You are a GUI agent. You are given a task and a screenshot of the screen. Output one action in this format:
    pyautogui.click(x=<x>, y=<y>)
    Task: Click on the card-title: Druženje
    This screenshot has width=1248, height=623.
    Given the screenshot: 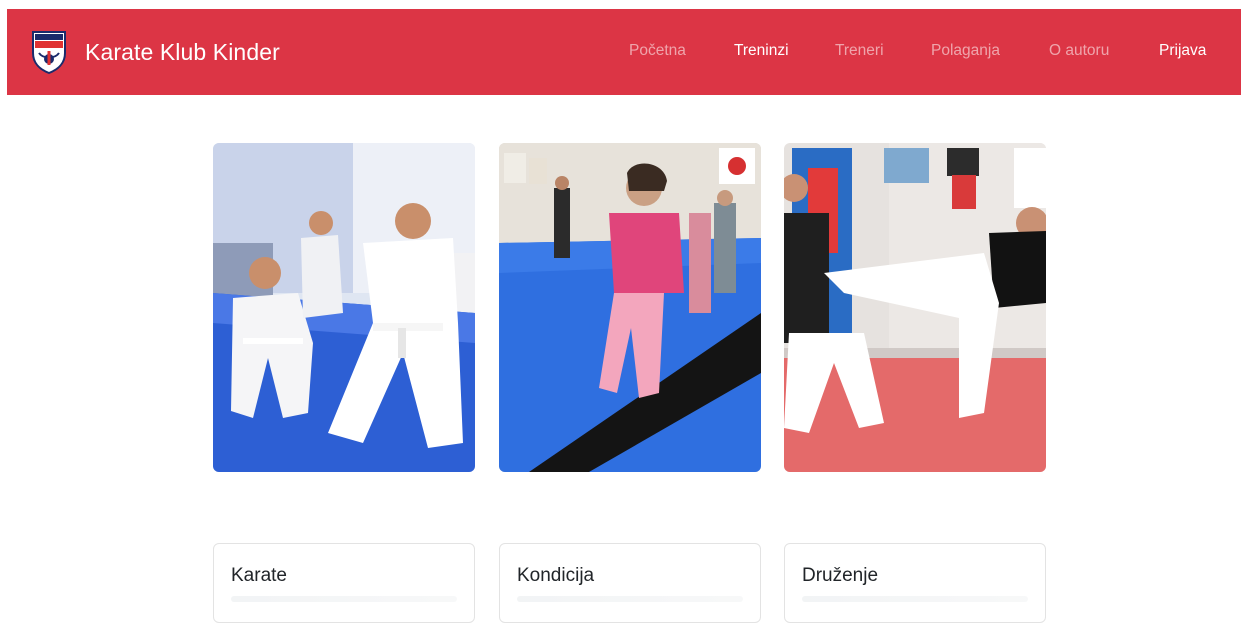 What is the action you would take?
    pyautogui.click(x=840, y=575)
    